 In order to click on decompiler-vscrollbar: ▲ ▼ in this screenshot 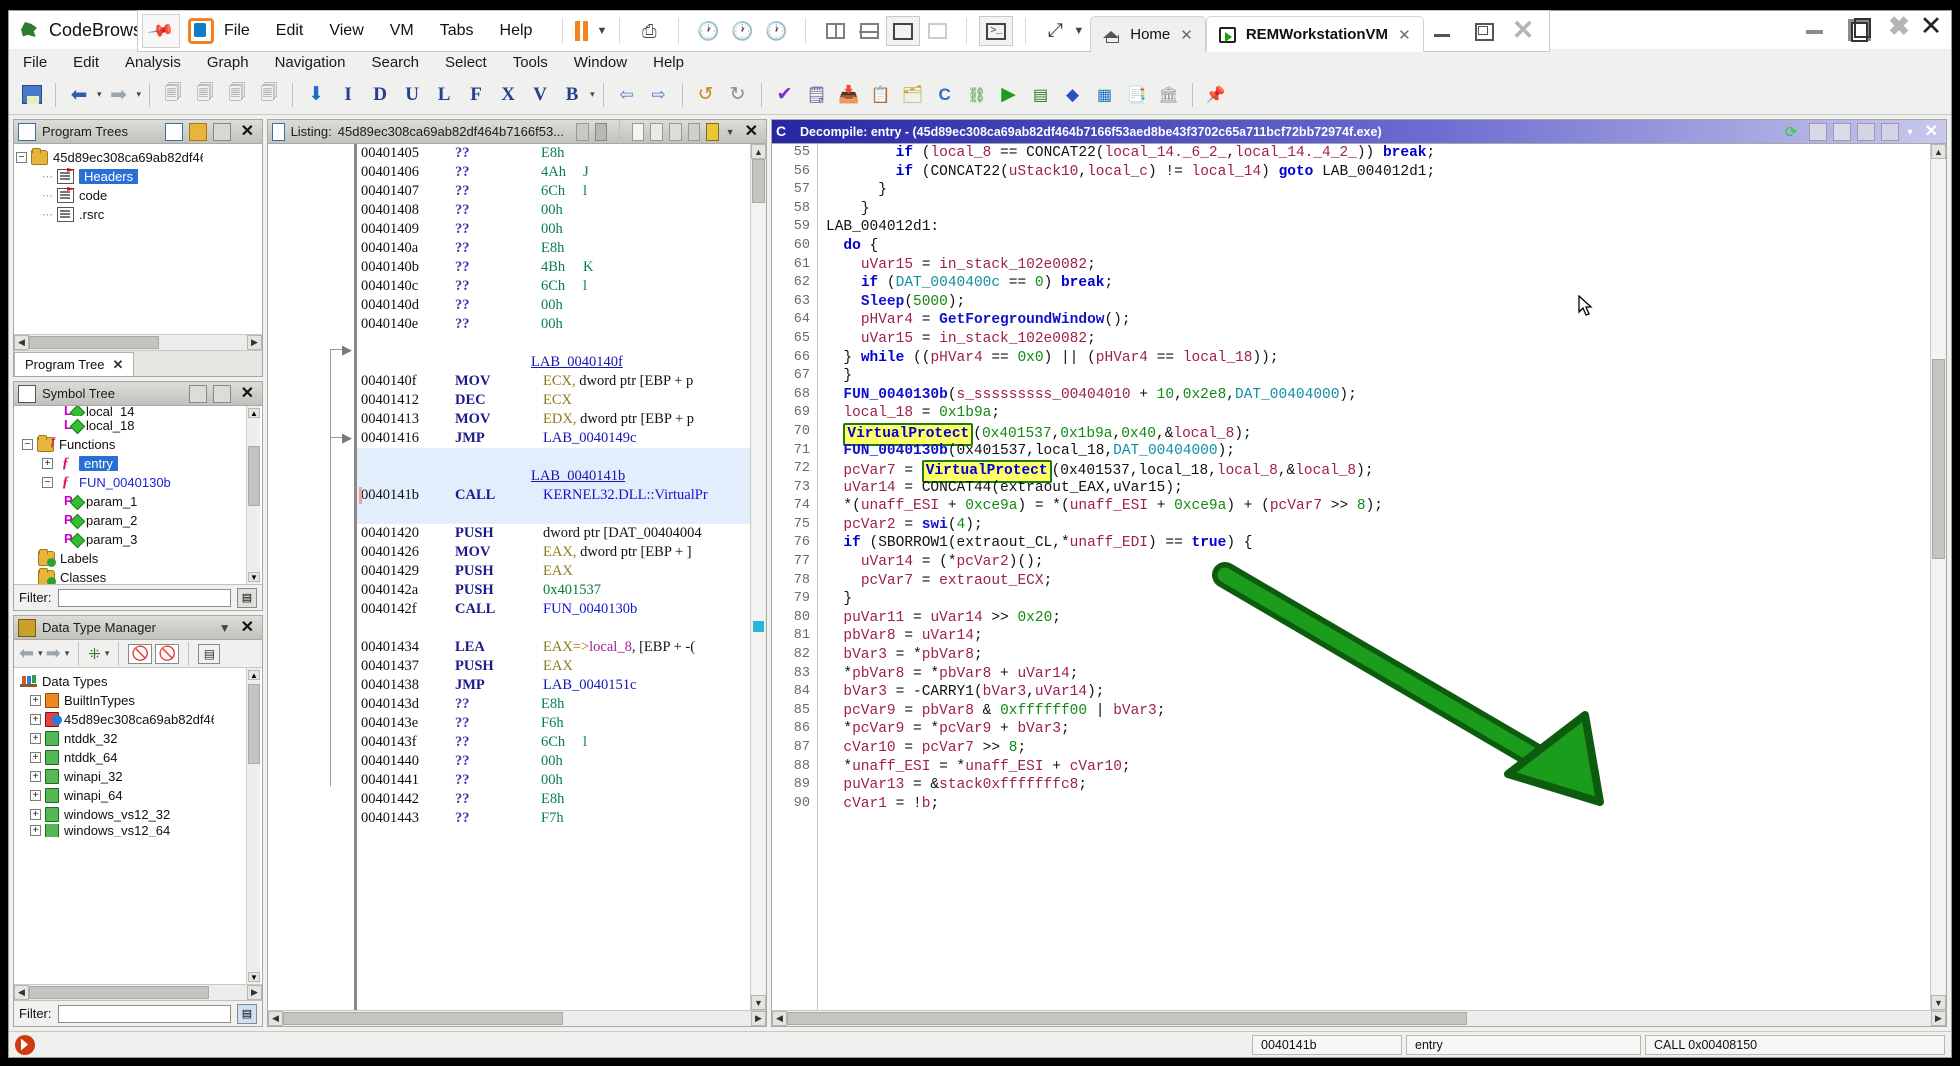, I will do `click(1938, 577)`.